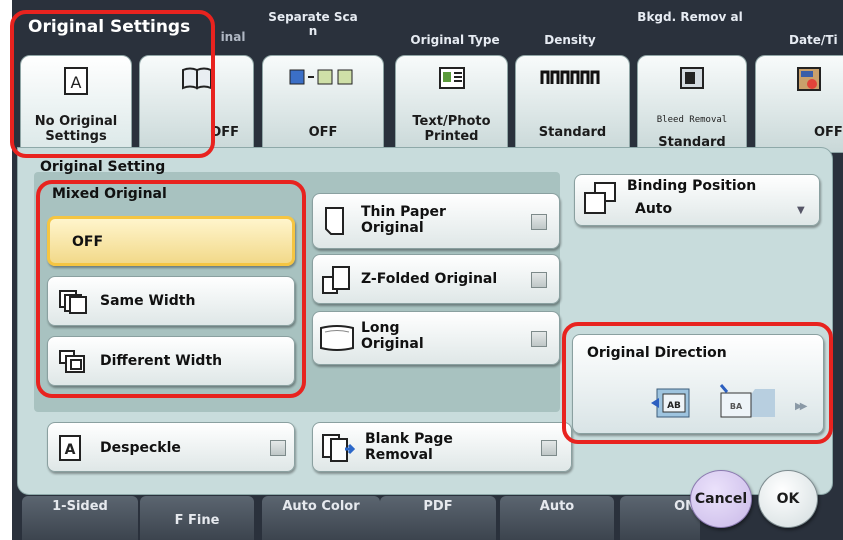  I want to click on bleed-removal-icon, so click(692, 80).